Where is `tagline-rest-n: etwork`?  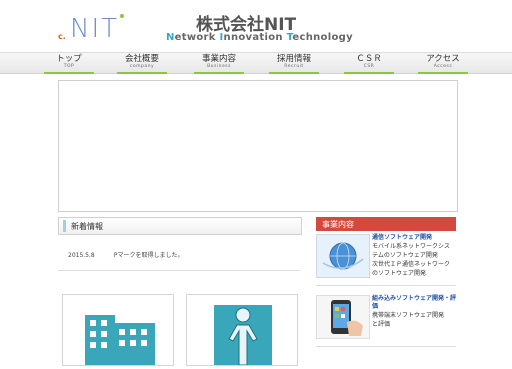
tagline-rest-n: etwork is located at coordinates (197, 37).